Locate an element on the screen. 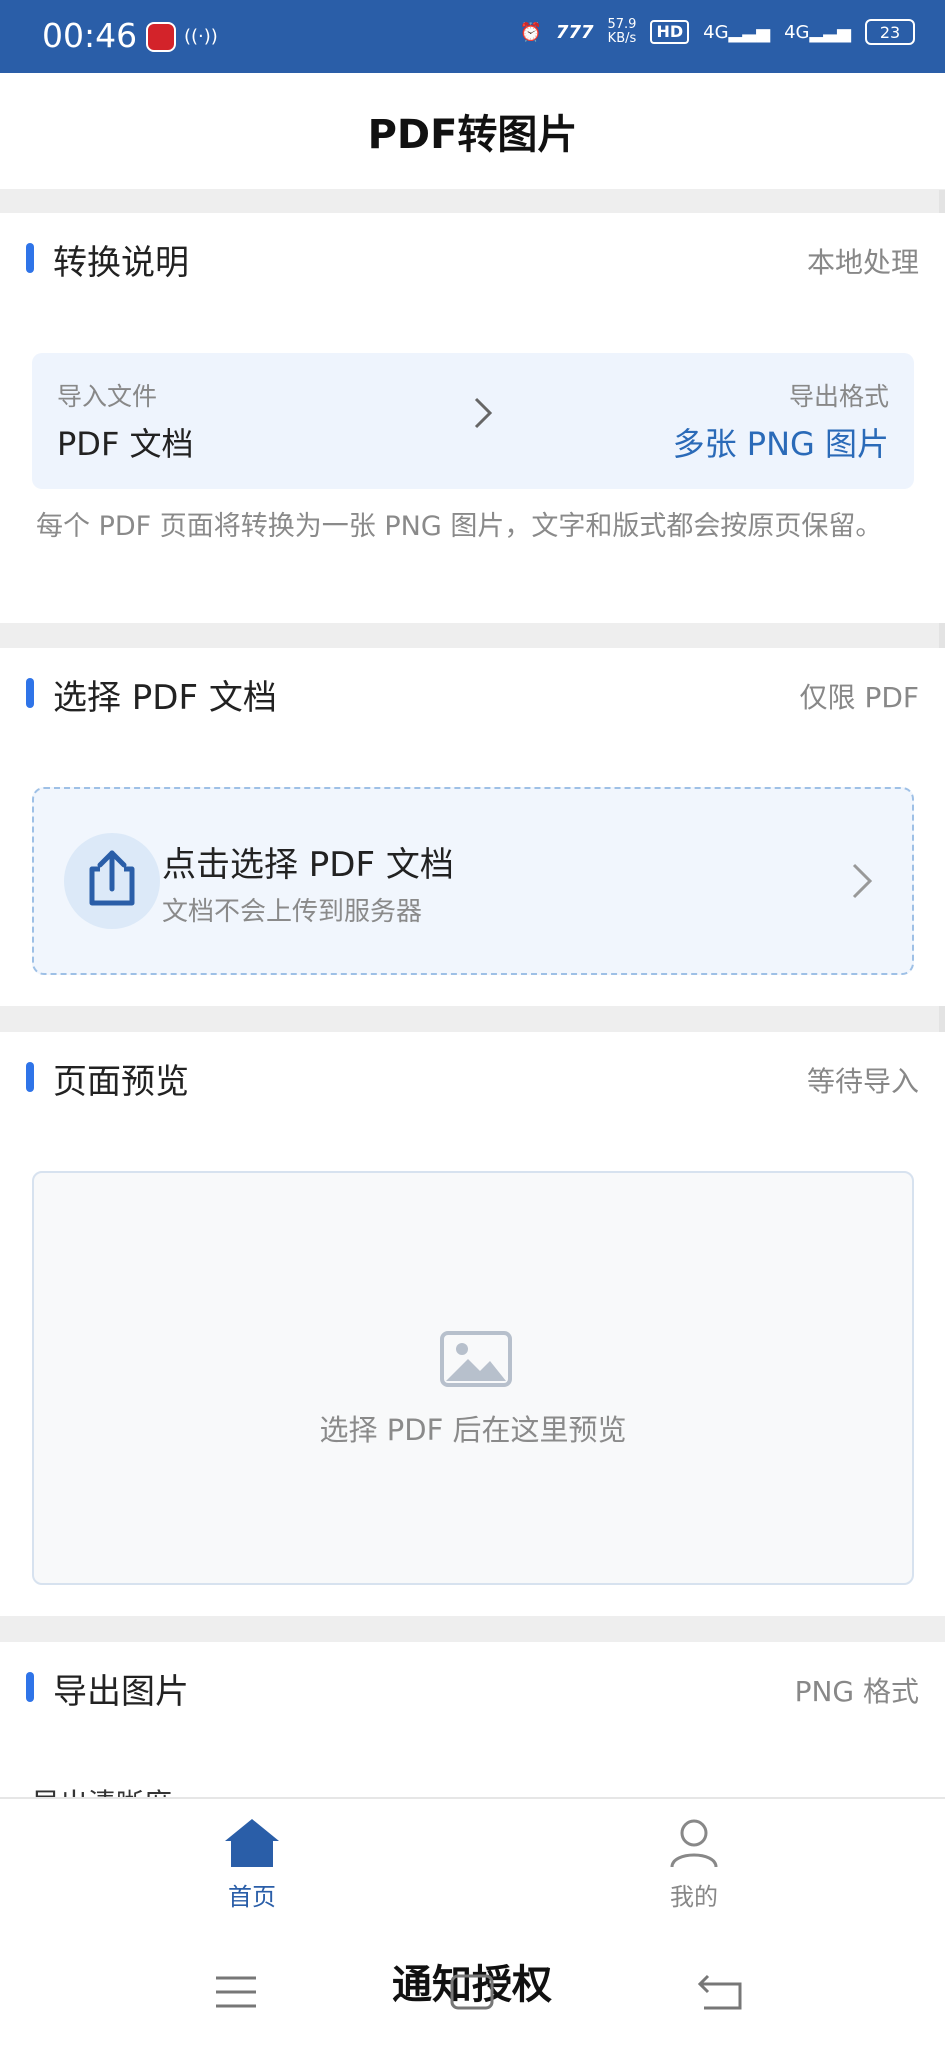  upload-icon is located at coordinates (112, 881).